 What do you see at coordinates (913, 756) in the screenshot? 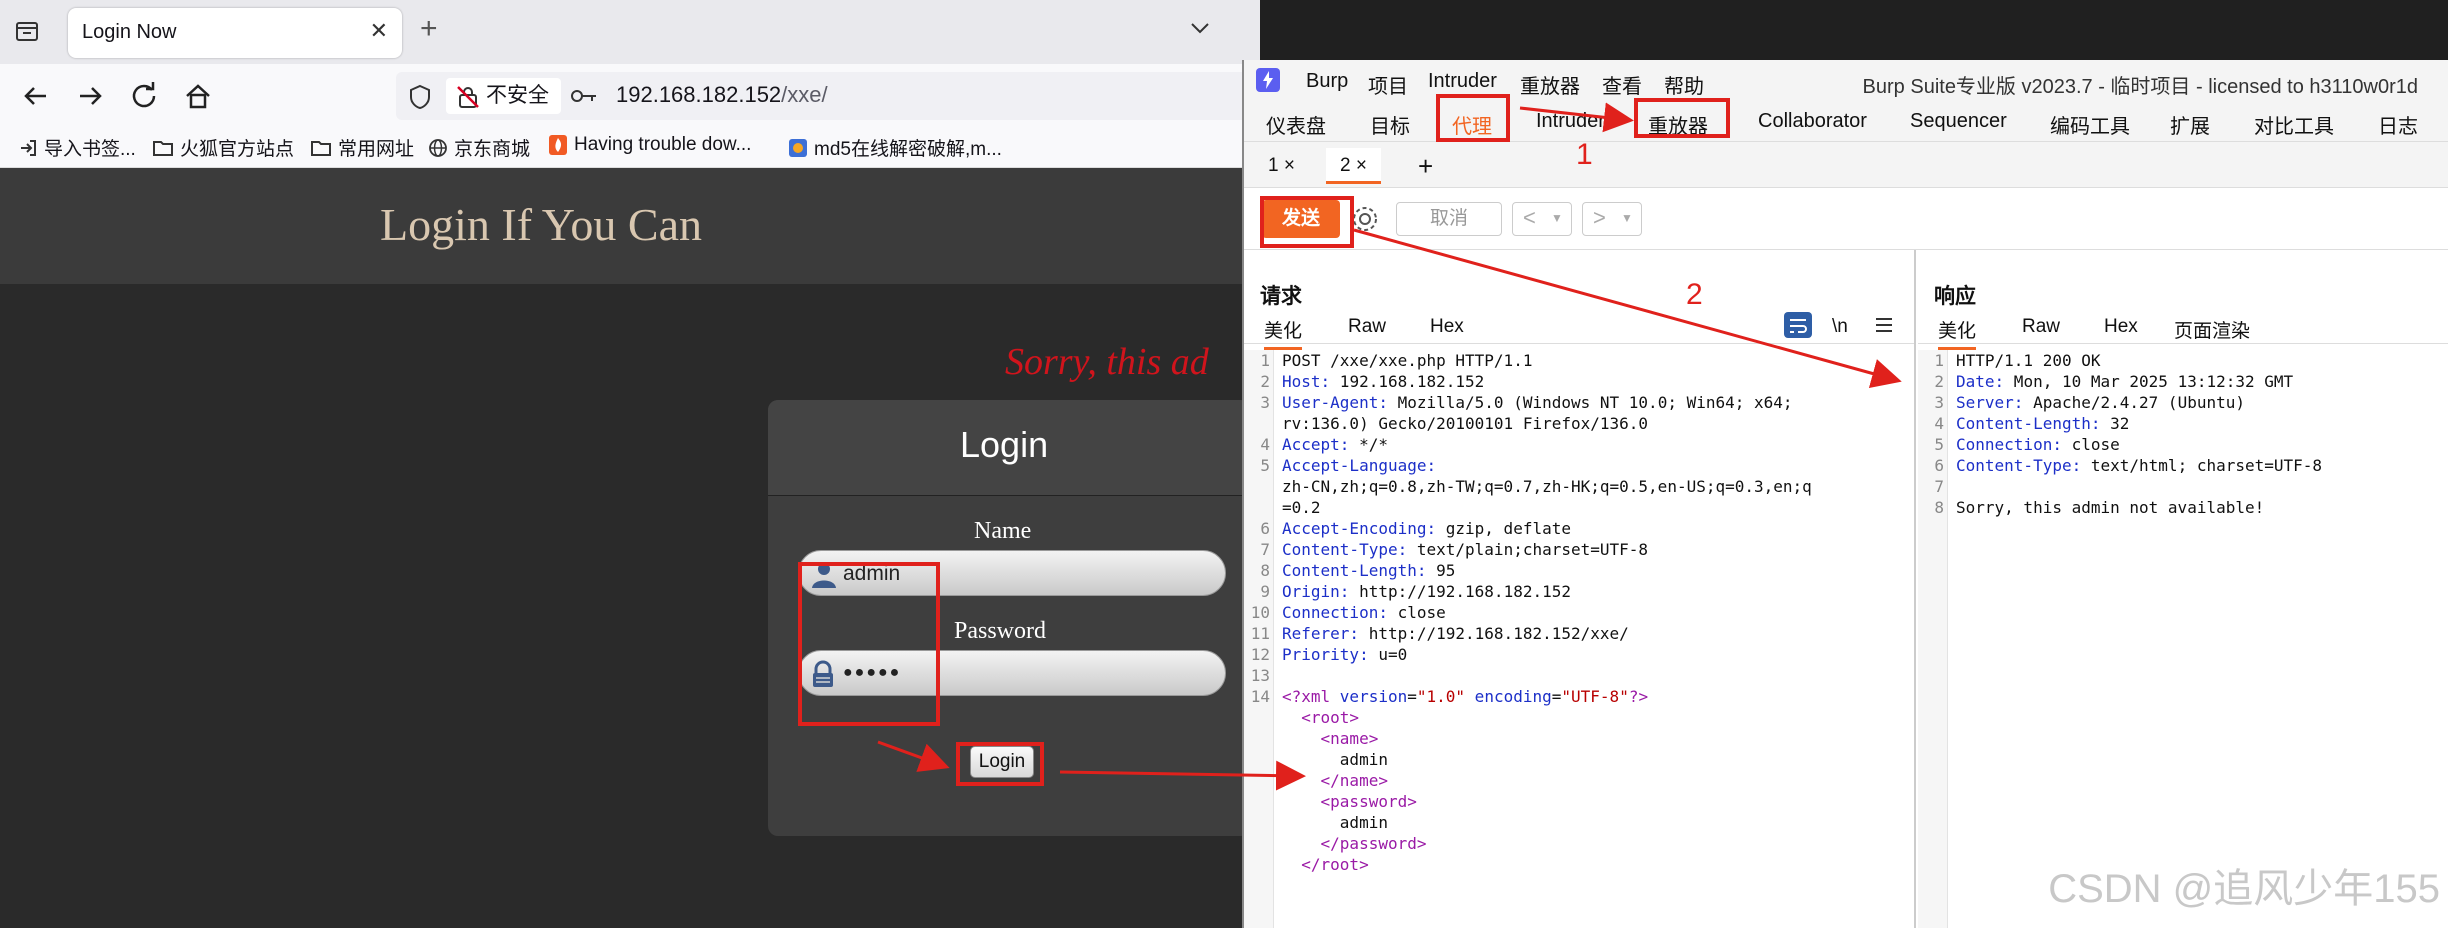
I see `arrow-to-login` at bounding box center [913, 756].